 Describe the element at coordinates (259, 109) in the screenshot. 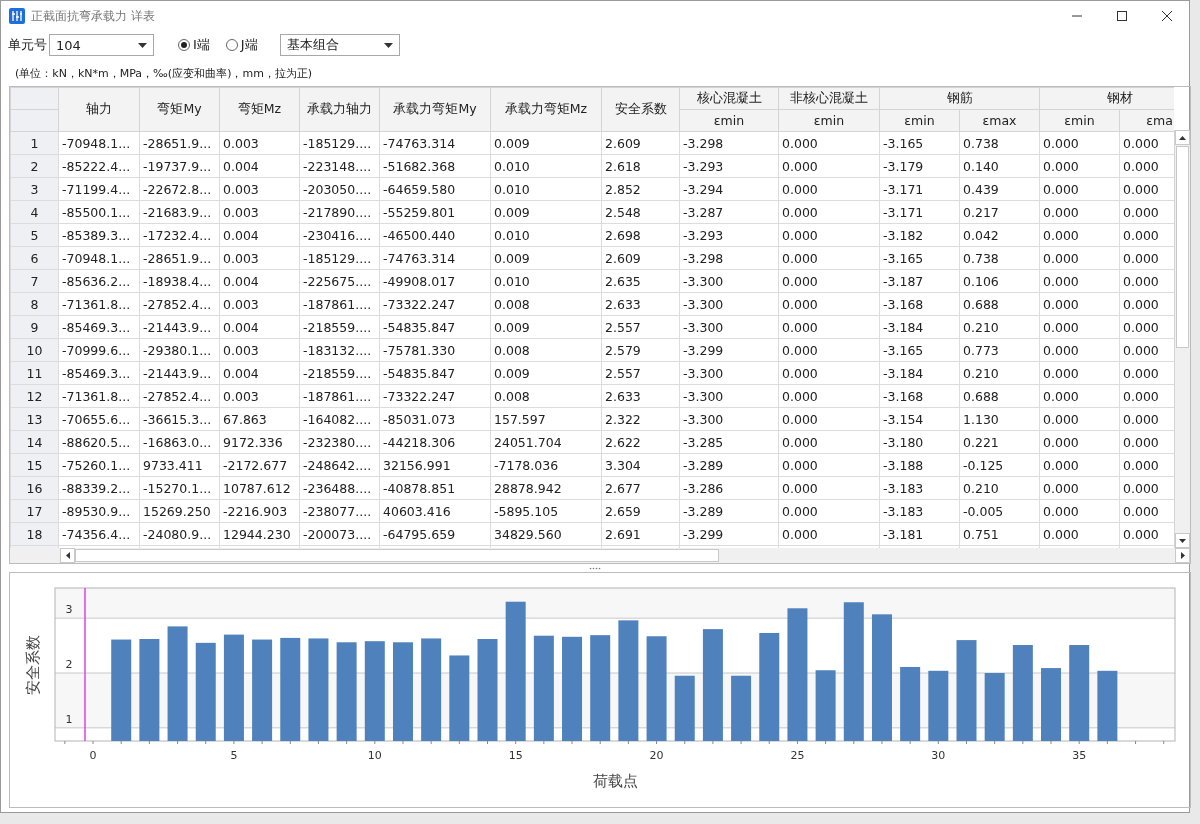

I see `column-header: 弯矩Mz` at that location.